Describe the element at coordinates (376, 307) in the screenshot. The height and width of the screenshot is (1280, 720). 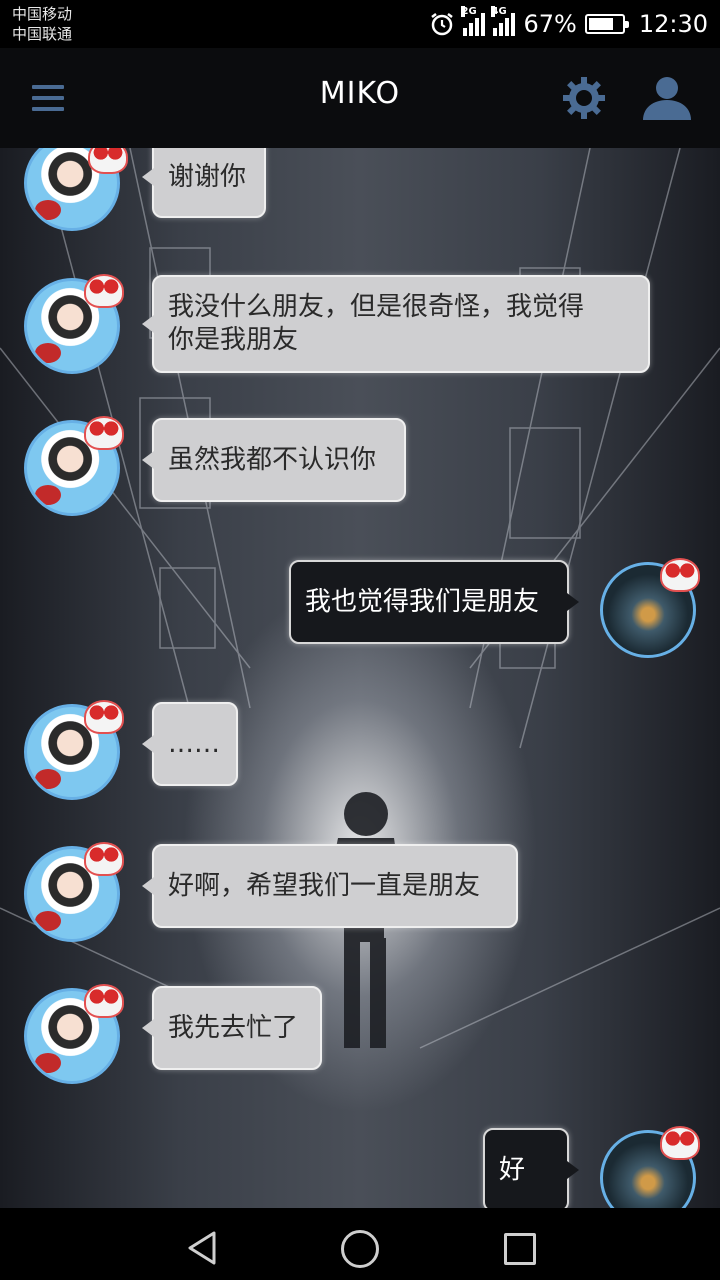
I see `message-text-line: 我没什么朋友，但是很奇怪，我觉得` at that location.